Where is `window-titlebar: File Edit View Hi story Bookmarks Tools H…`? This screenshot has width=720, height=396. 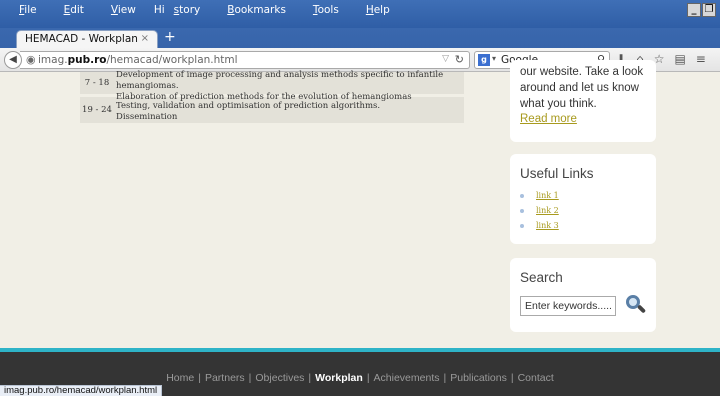
window-titlebar: File Edit View Hi story Bookmarks Tools H… is located at coordinates (360, 14).